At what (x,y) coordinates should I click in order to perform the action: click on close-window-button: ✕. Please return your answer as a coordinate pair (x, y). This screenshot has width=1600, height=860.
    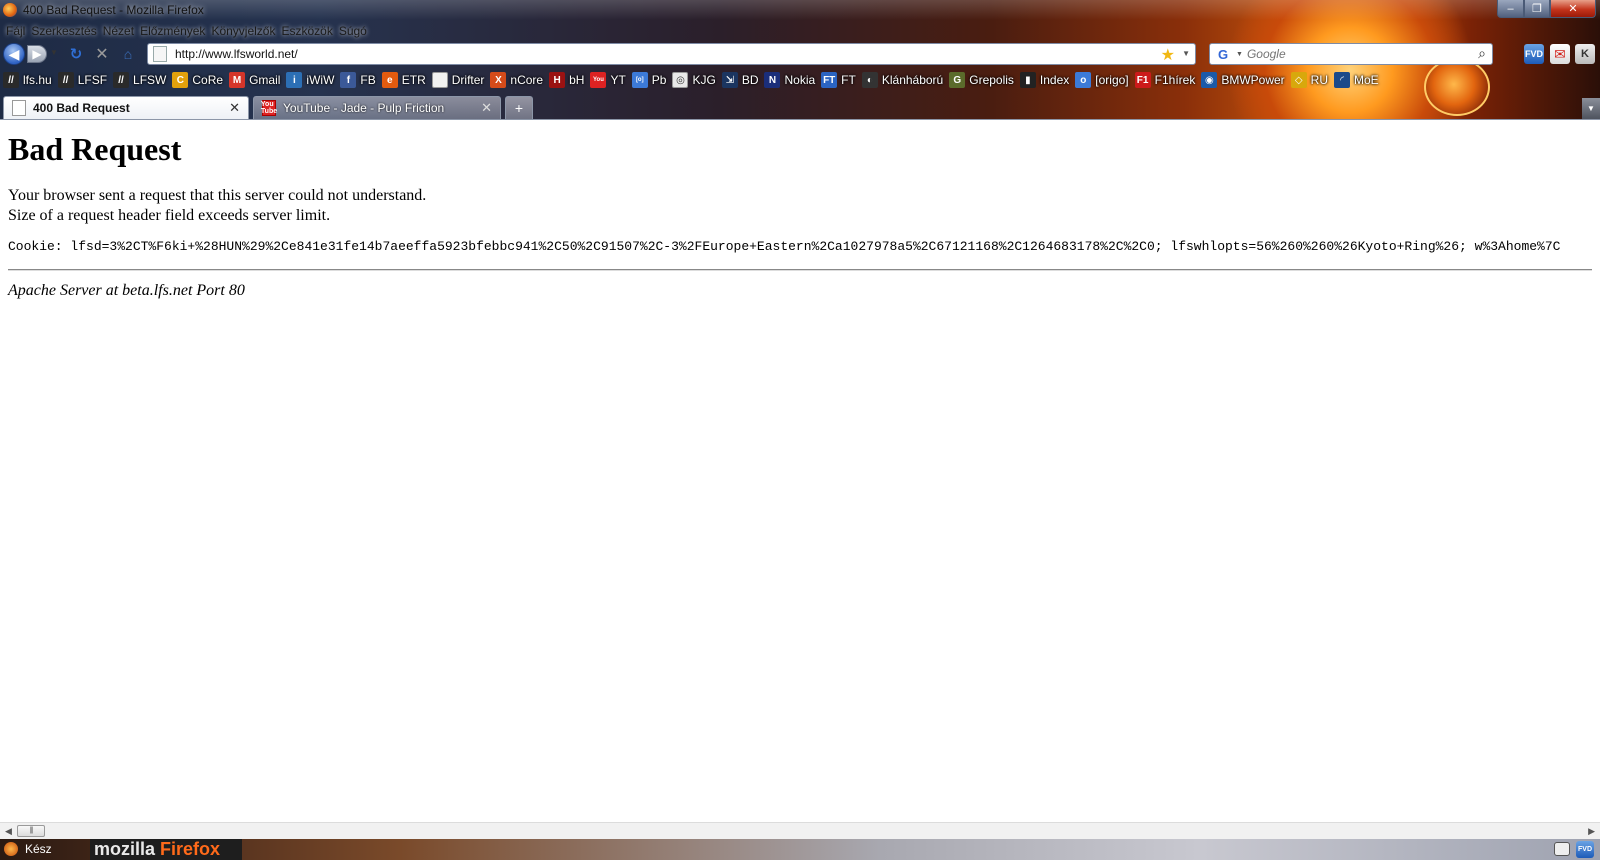
    Looking at the image, I should click on (1573, 9).